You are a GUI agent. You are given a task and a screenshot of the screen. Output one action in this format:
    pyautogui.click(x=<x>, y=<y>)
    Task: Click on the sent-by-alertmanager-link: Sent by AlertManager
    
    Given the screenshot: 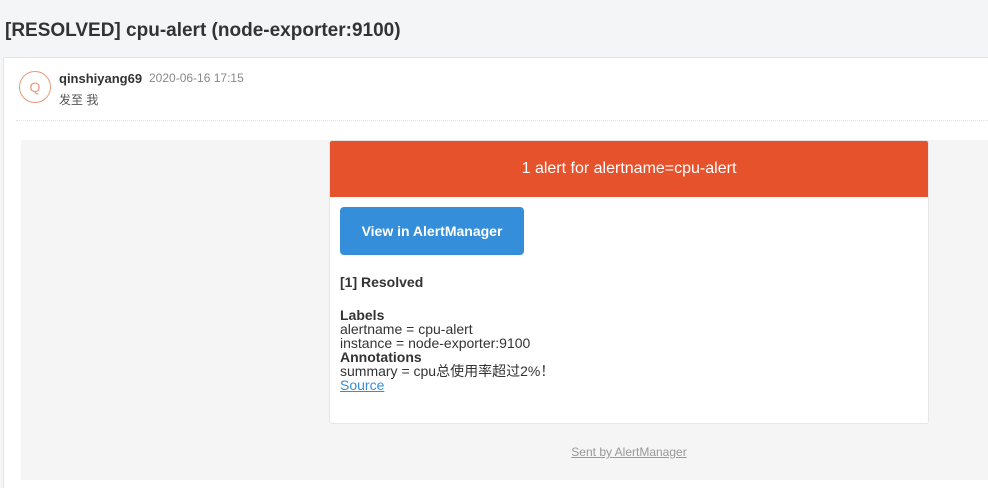 What is the action you would take?
    pyautogui.click(x=629, y=452)
    